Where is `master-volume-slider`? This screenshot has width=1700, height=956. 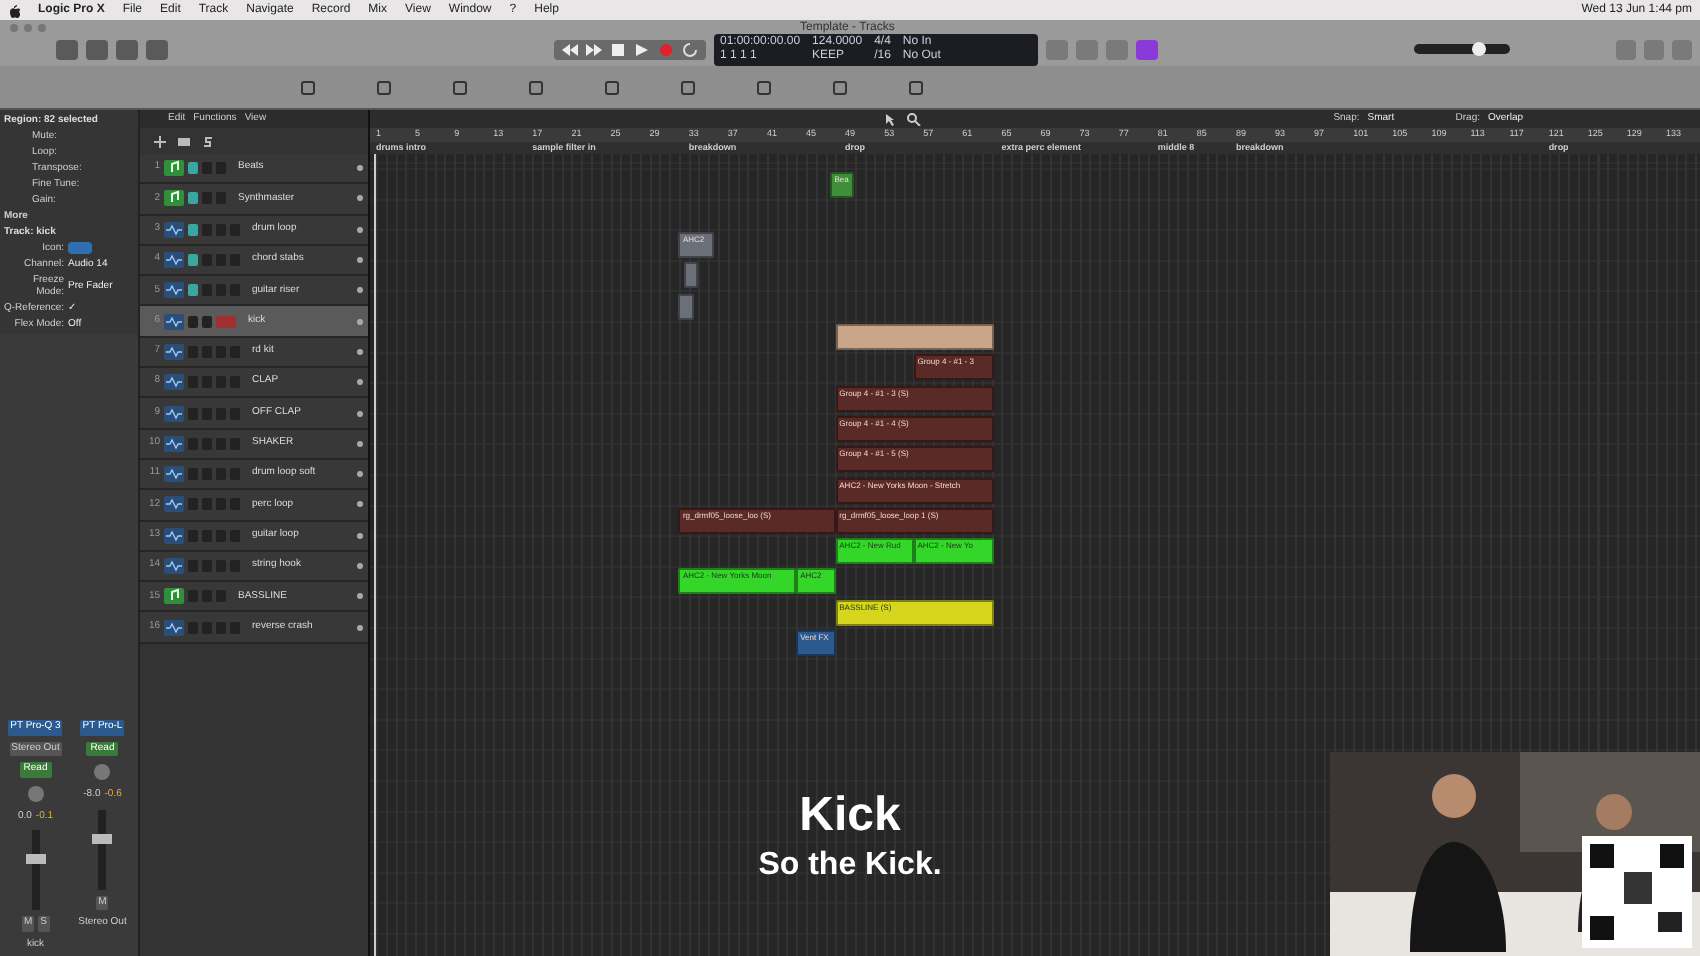 master-volume-slider is located at coordinates (1462, 49).